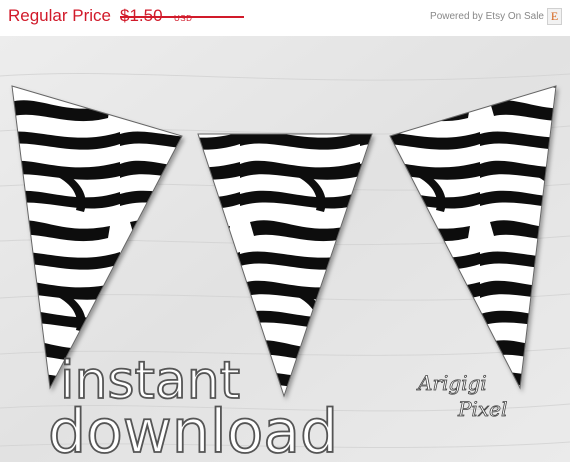 This screenshot has height=462, width=570. What do you see at coordinates (451, 383) in the screenshot?
I see `brand-signature-line1: Arigigi` at bounding box center [451, 383].